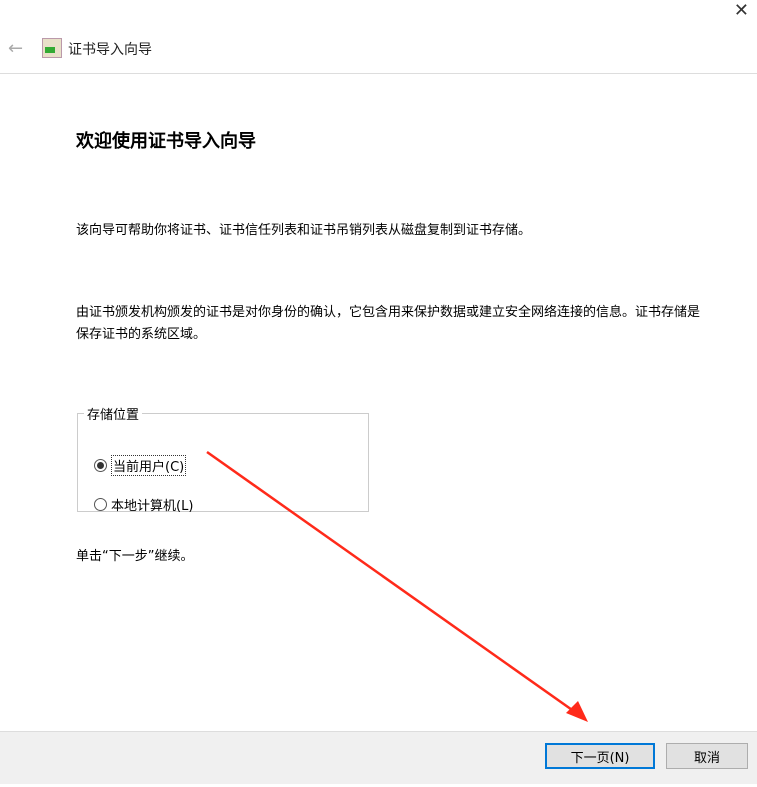  I want to click on next-button: 下一页(N), so click(600, 756).